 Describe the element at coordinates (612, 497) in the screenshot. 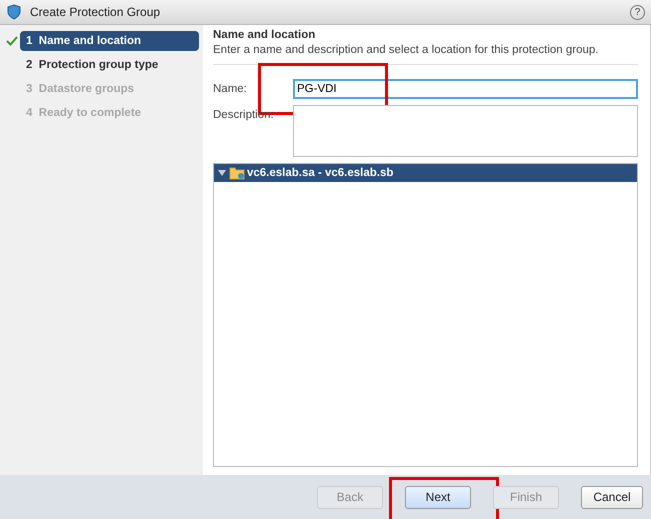

I see `wizard-button: Cancel` at that location.